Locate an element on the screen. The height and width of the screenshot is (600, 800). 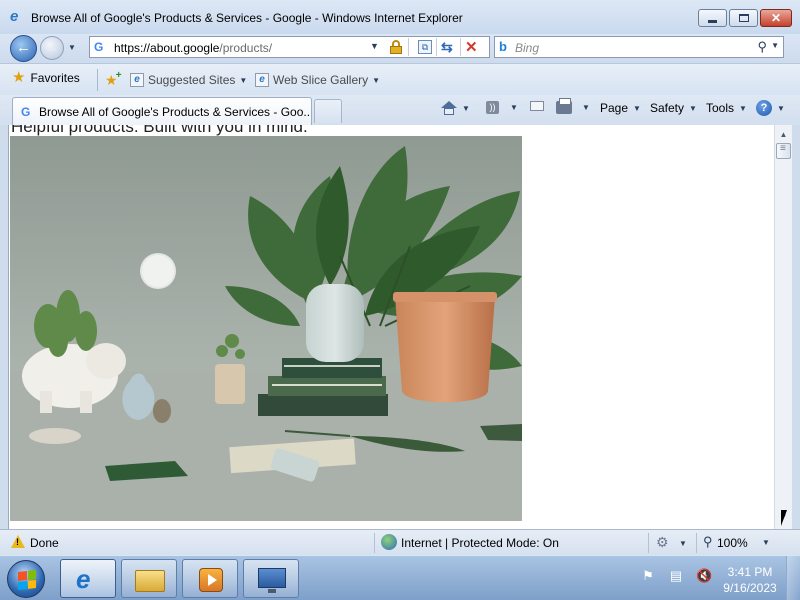
zoom-magnifier-icon: ⚲ is located at coordinates (708, 542).